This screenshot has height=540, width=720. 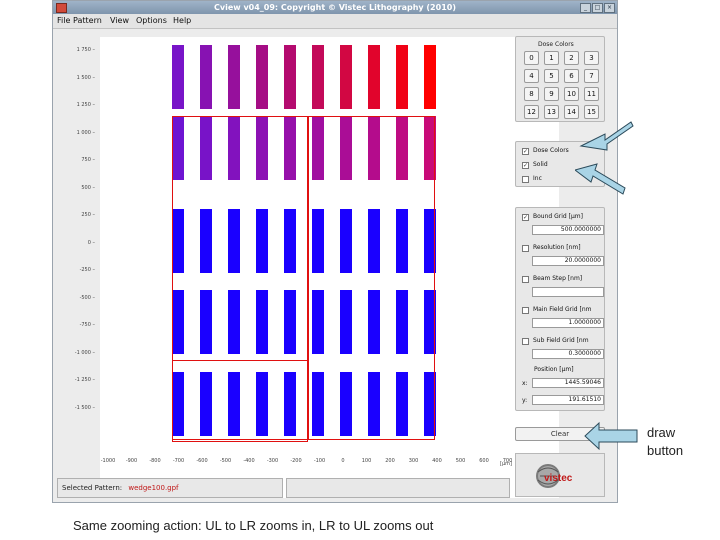 I want to click on dose-color-button: 15, so click(x=591, y=112).